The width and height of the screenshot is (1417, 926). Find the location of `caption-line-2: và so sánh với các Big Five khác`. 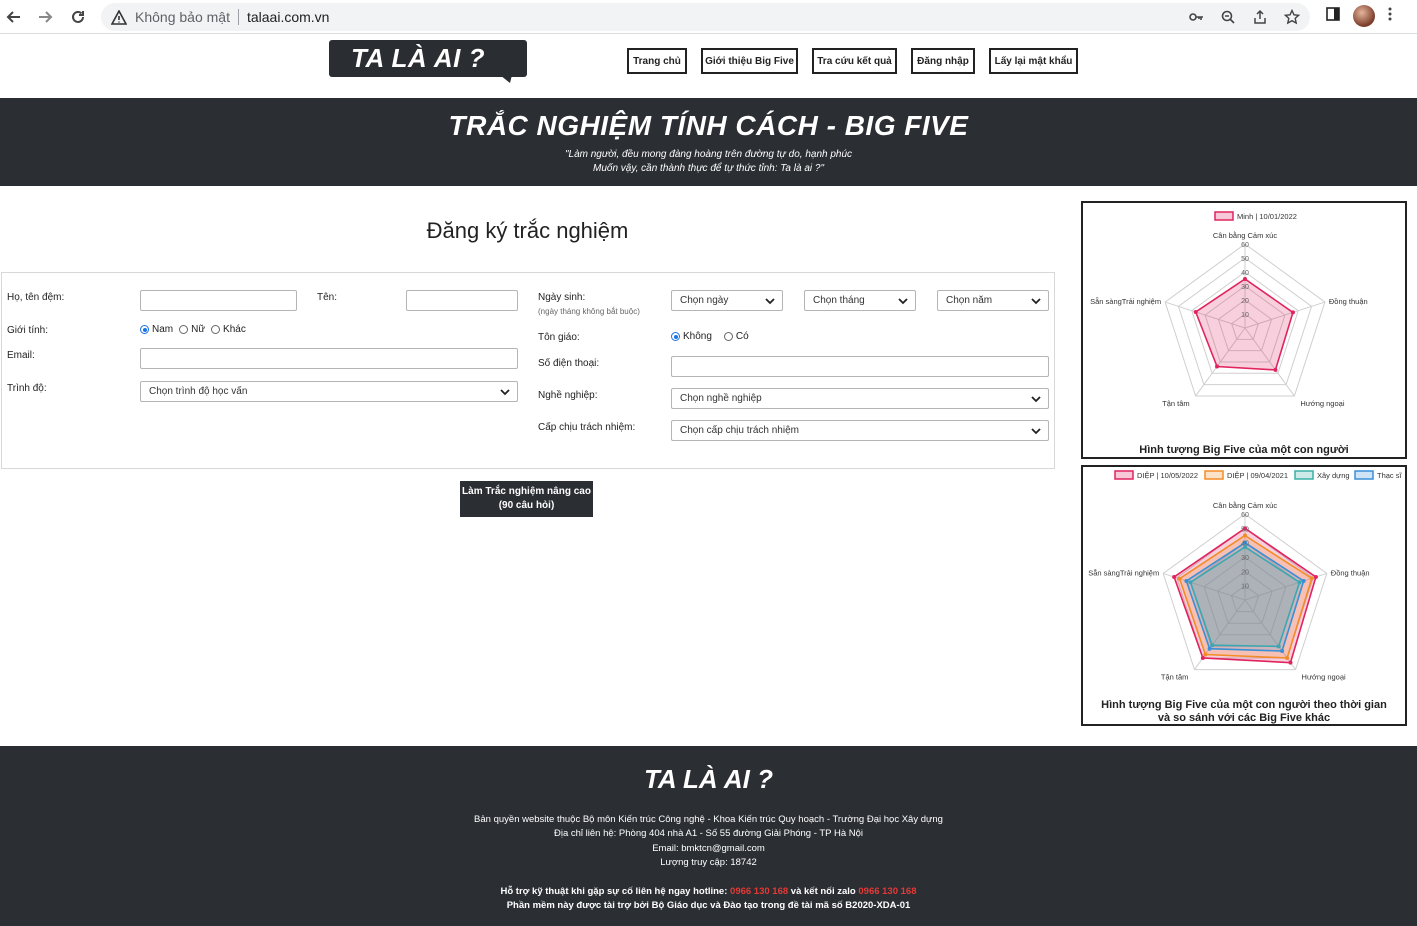

caption-line-2: và so sánh với các Big Five khác is located at coordinates (1244, 718).